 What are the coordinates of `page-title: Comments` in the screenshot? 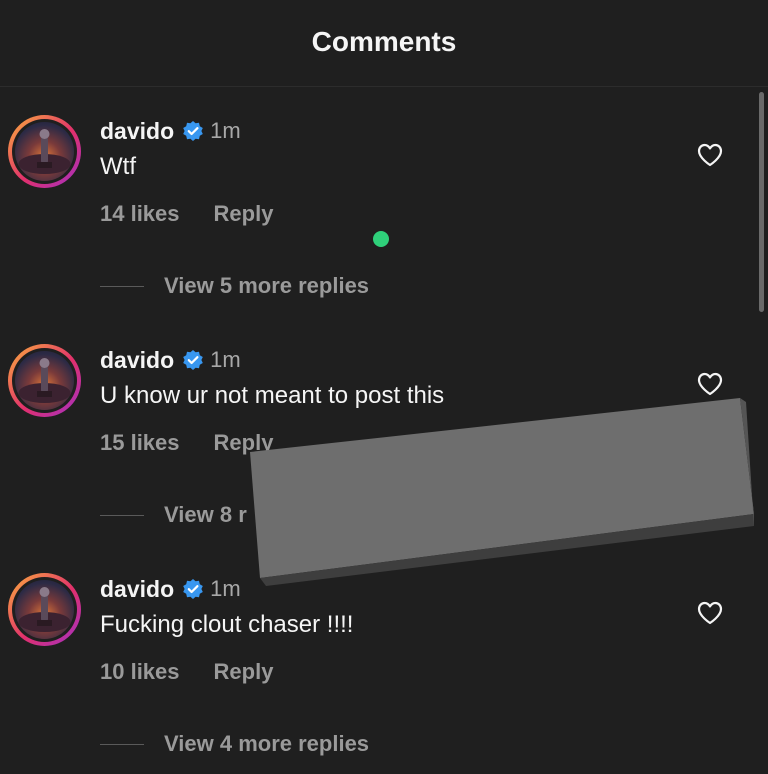 It's located at (384, 41).